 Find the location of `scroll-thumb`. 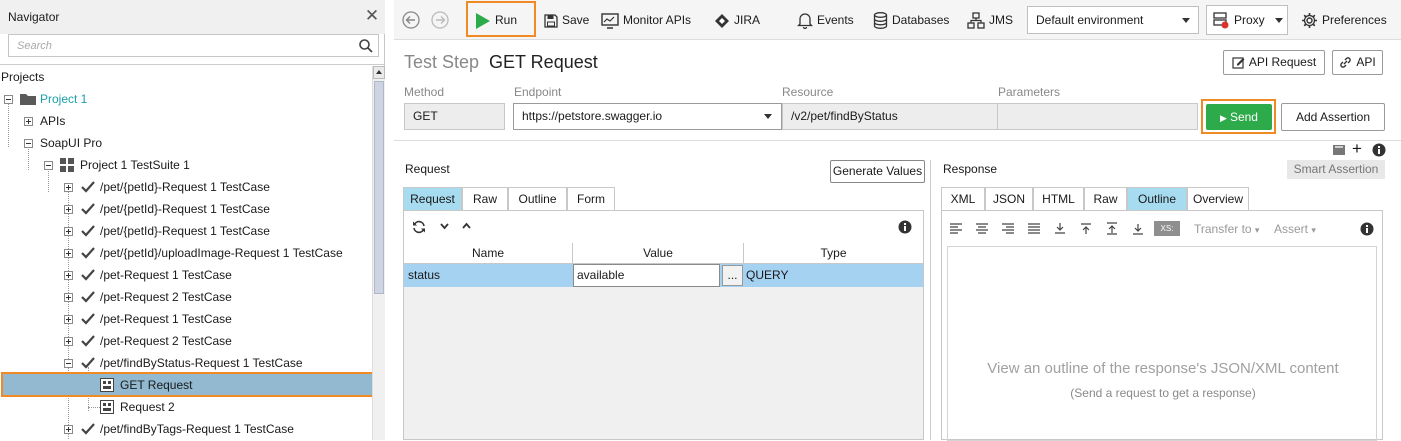

scroll-thumb is located at coordinates (379, 187).